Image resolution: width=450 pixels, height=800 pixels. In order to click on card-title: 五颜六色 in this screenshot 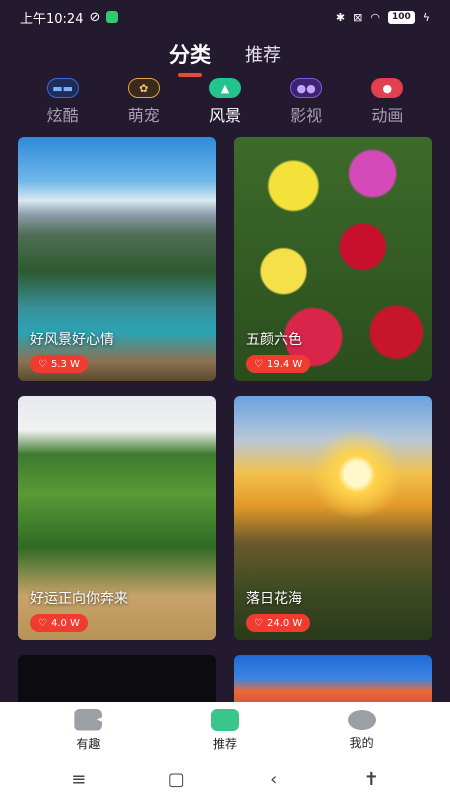, I will do `click(274, 340)`.